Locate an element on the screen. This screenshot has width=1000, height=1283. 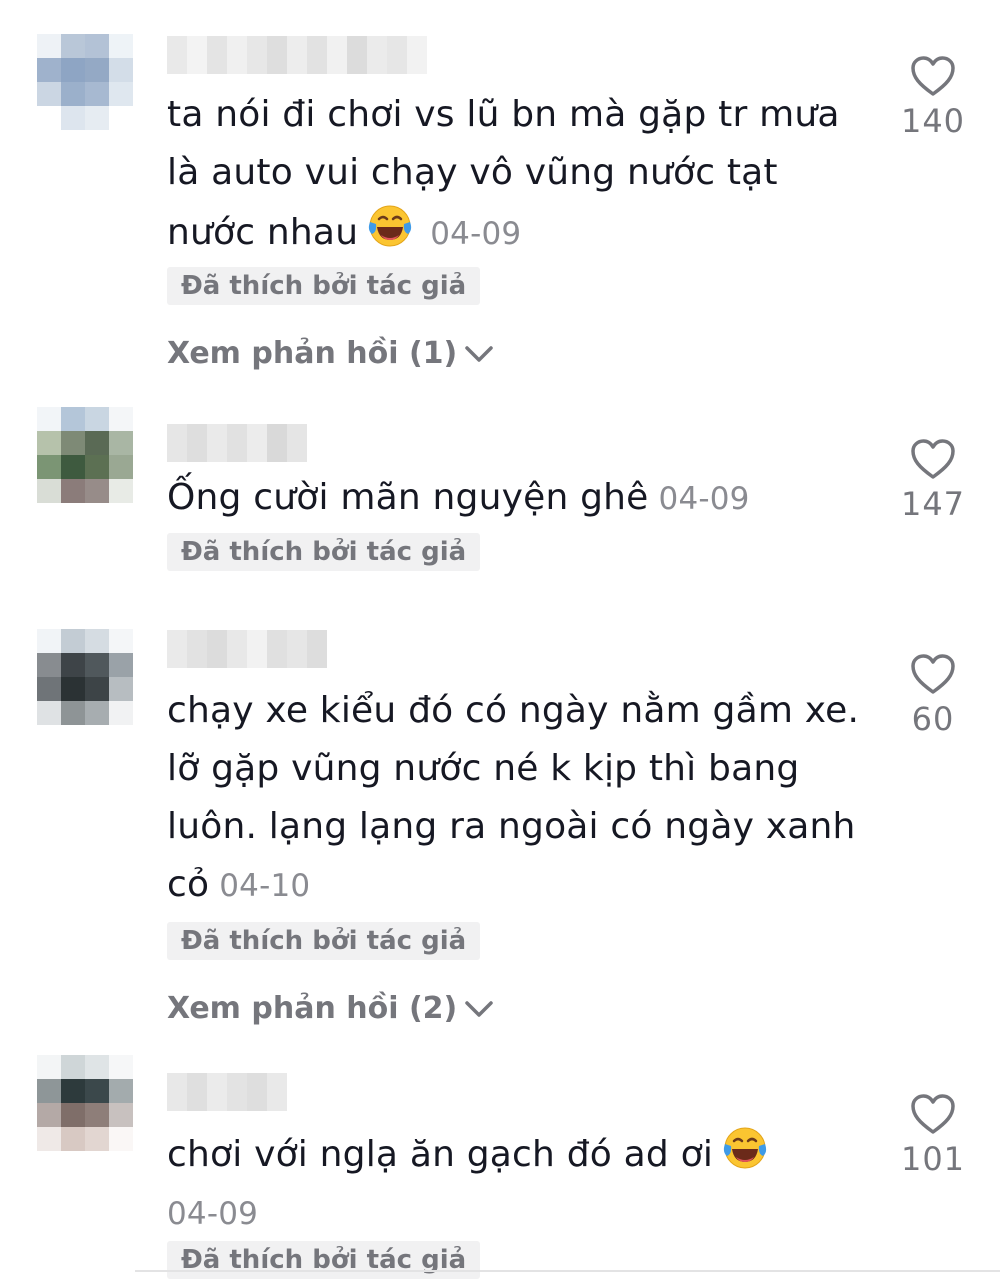
comment-text-line: luôn. lạng lạng ra ngoài có ngày xanh is located at coordinates (511, 826).